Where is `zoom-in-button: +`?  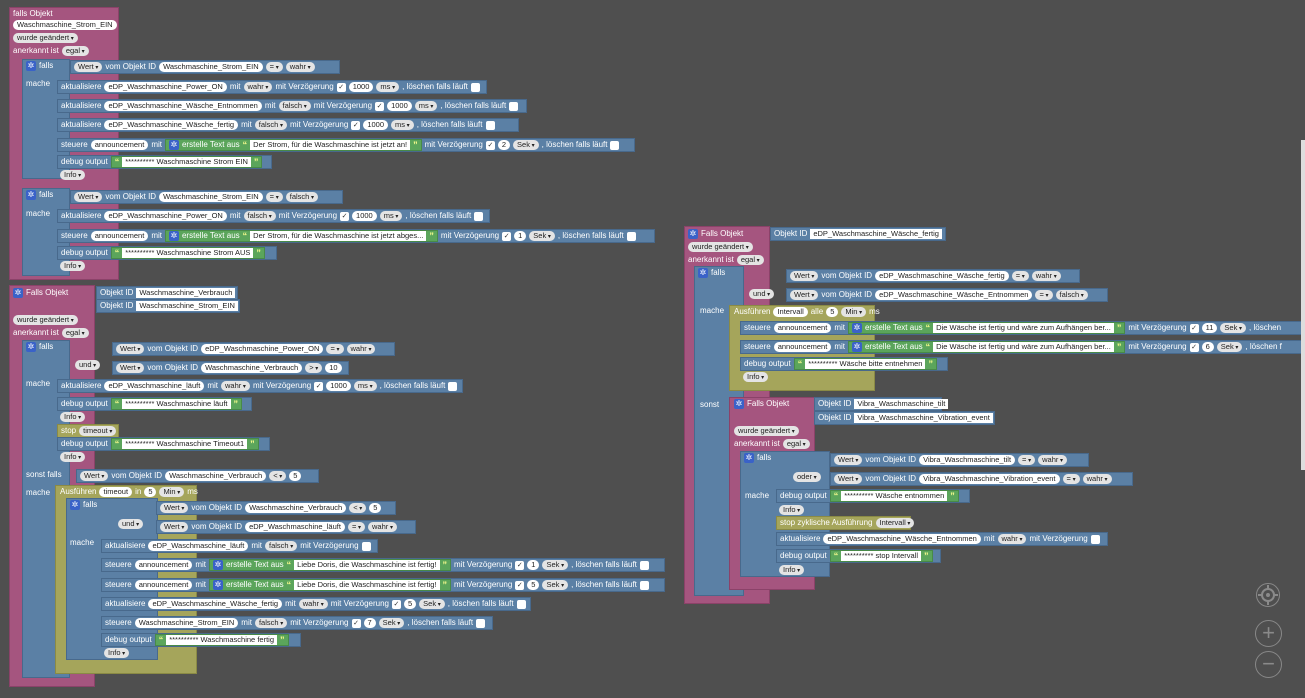 zoom-in-button: + is located at coordinates (1268, 633).